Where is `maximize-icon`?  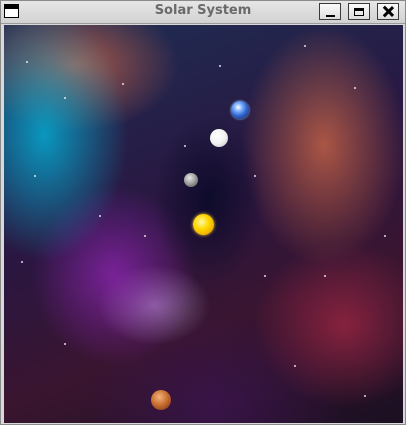 maximize-icon is located at coordinates (359, 11).